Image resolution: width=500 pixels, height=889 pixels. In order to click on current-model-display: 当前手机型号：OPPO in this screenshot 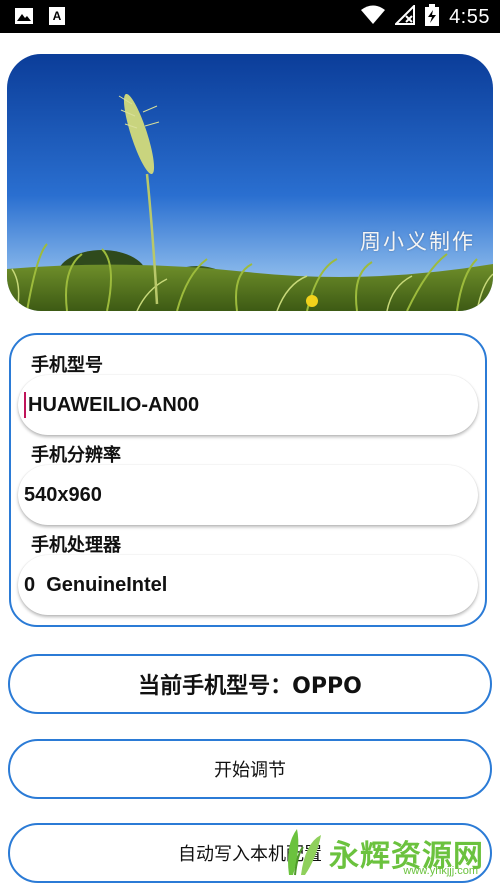, I will do `click(250, 684)`.